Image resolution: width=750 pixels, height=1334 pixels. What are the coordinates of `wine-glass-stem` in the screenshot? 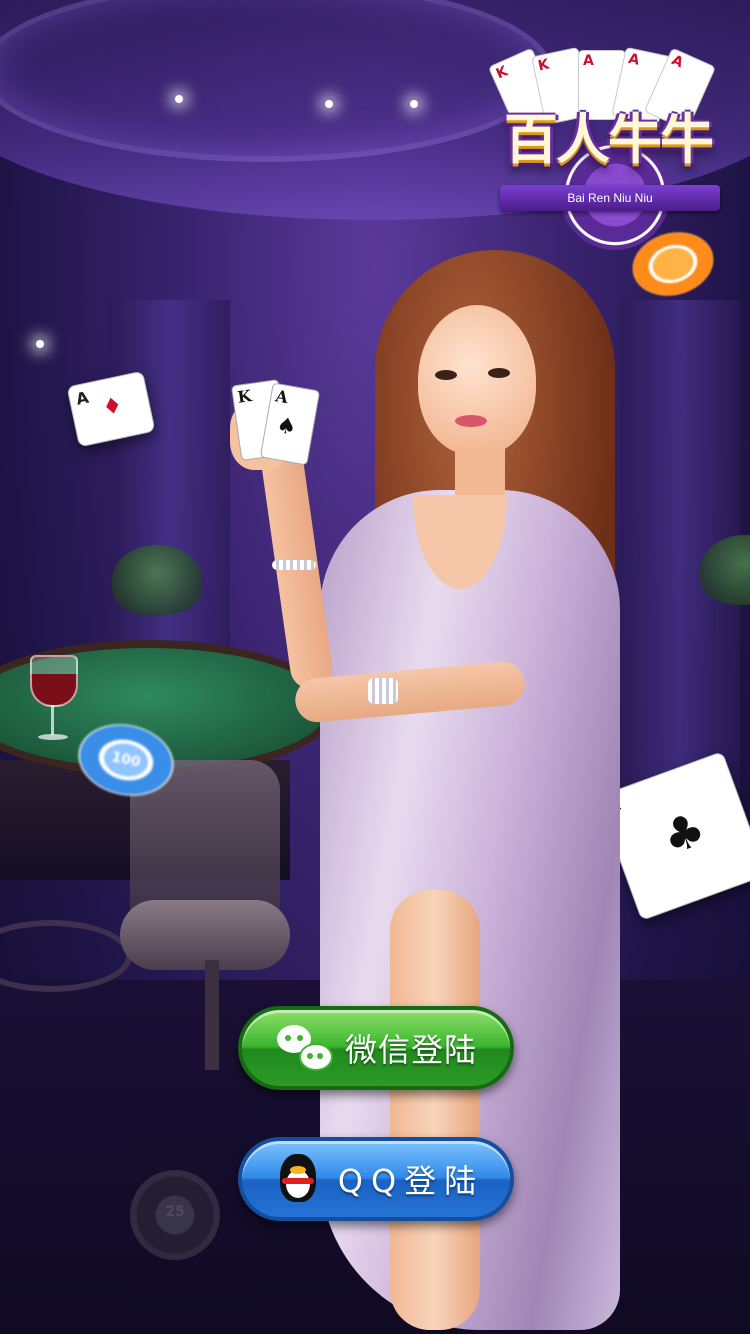 It's located at (52, 720).